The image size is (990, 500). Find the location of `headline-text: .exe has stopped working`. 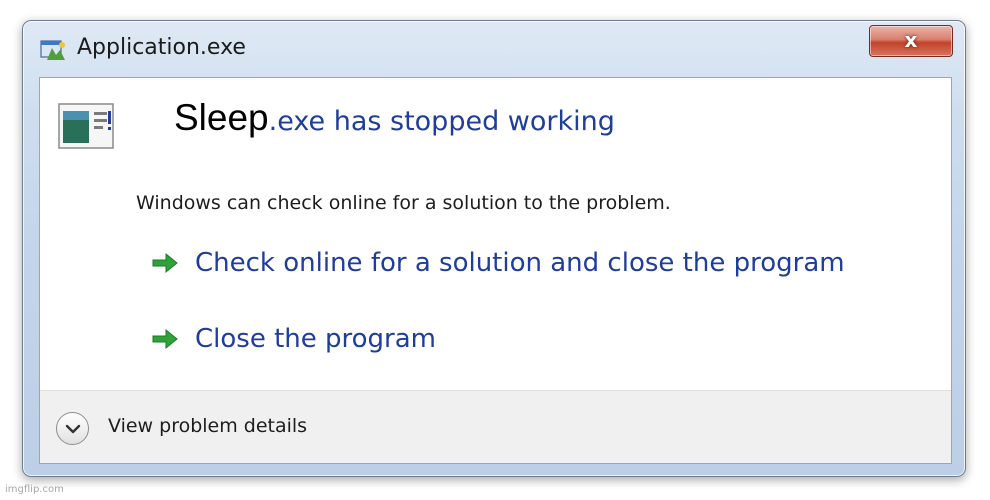

headline-text: .exe has stopped working is located at coordinates (441, 121).